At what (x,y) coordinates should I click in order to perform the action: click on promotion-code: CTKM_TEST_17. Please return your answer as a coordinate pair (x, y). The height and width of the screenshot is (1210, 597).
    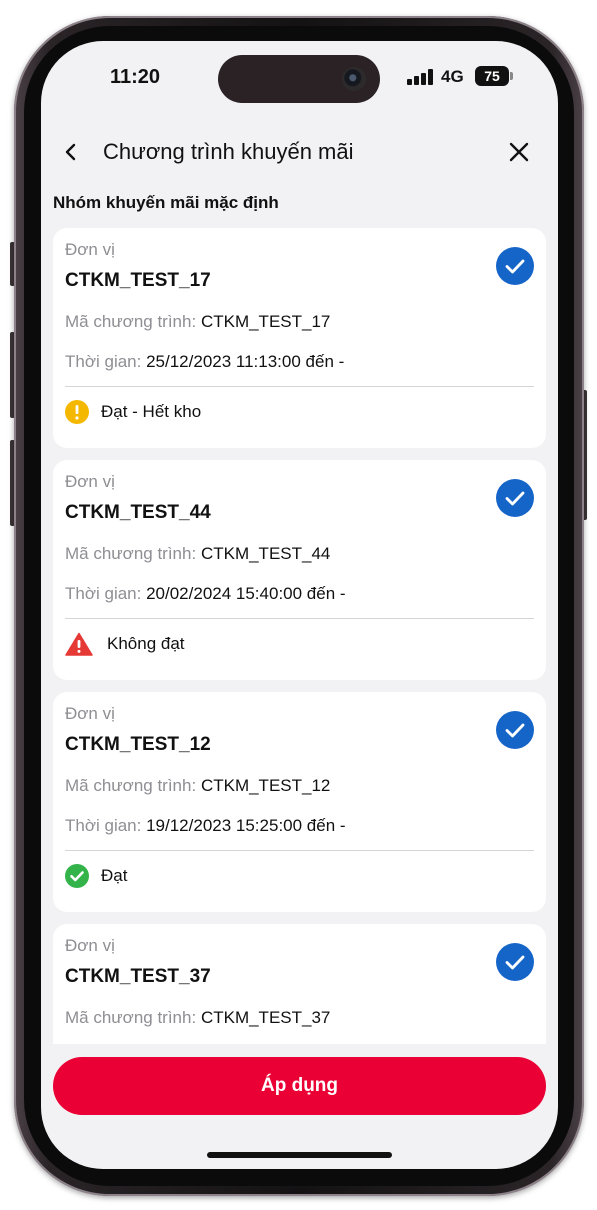
    Looking at the image, I should click on (138, 280).